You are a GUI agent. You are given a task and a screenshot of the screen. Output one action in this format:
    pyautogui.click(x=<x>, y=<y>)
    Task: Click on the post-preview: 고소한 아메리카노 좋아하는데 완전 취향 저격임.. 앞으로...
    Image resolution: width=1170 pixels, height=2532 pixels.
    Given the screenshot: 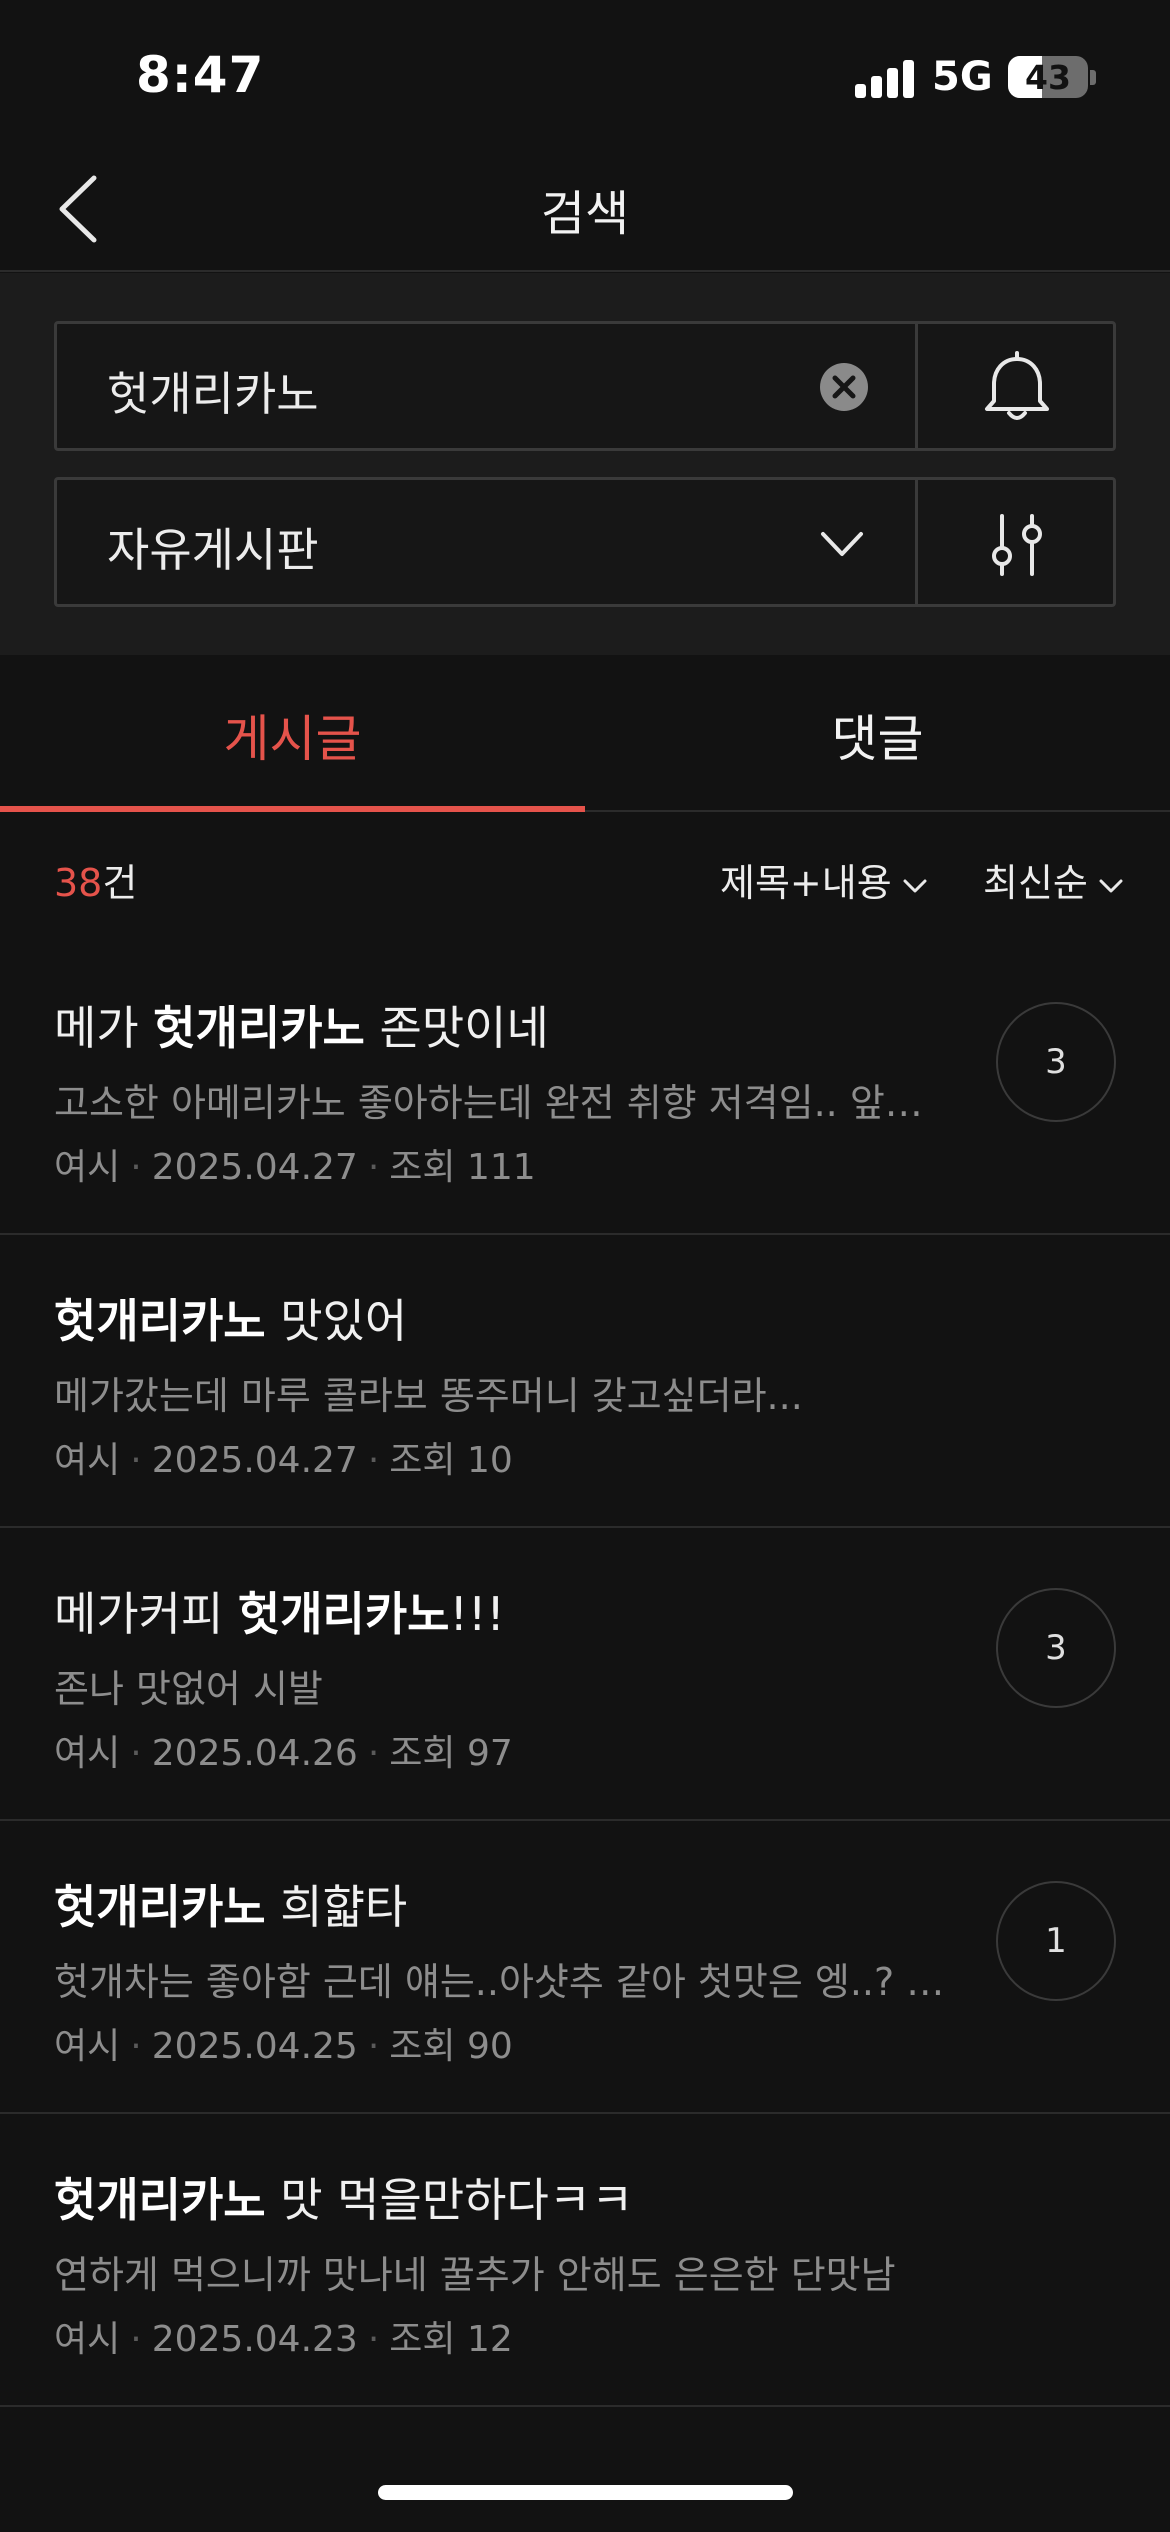 What is the action you would take?
    pyautogui.click(x=504, y=1103)
    